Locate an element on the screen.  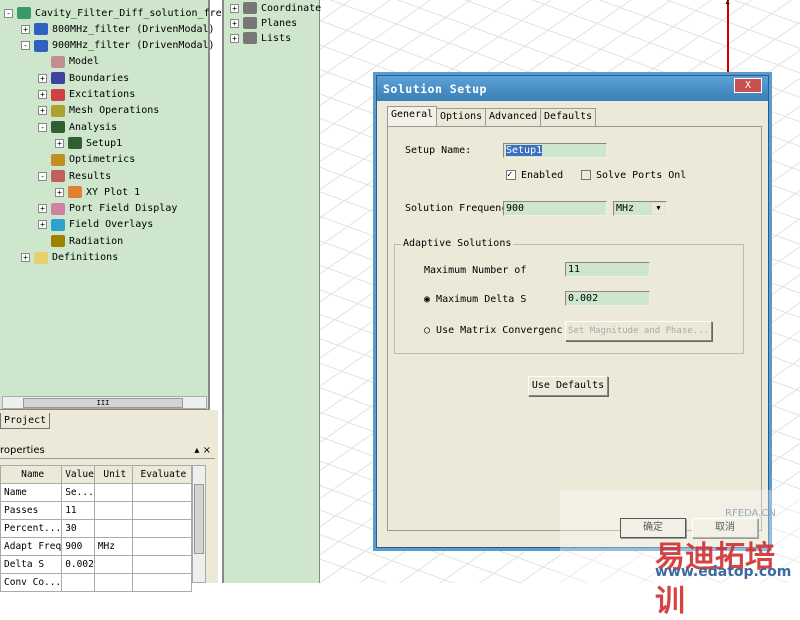
table-cell: Adapt Freq is located at coordinates (31, 546).